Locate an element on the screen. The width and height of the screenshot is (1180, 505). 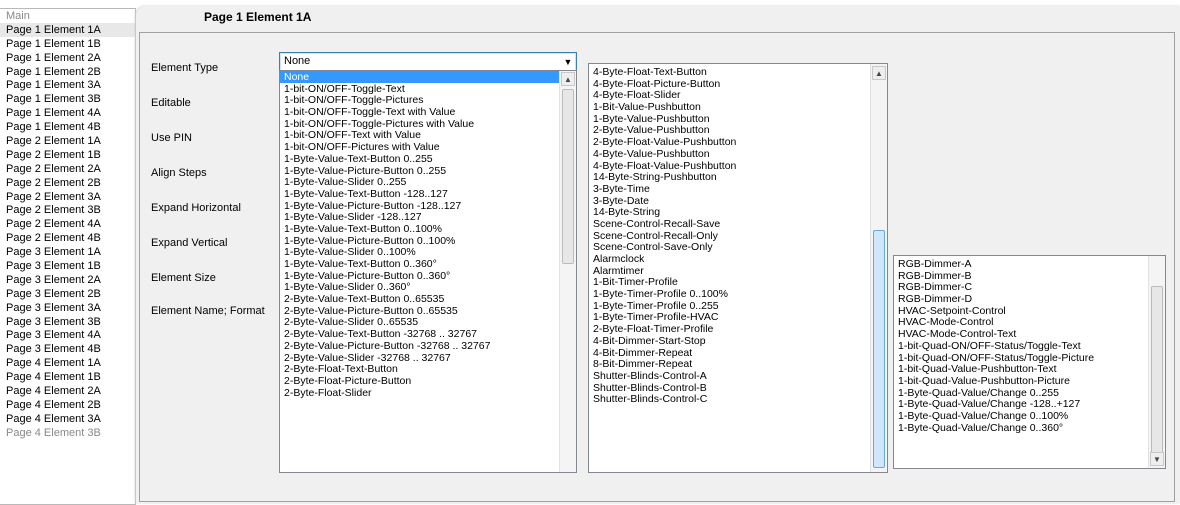
tree-item: Page 4 Element 3B is located at coordinates (67, 433).